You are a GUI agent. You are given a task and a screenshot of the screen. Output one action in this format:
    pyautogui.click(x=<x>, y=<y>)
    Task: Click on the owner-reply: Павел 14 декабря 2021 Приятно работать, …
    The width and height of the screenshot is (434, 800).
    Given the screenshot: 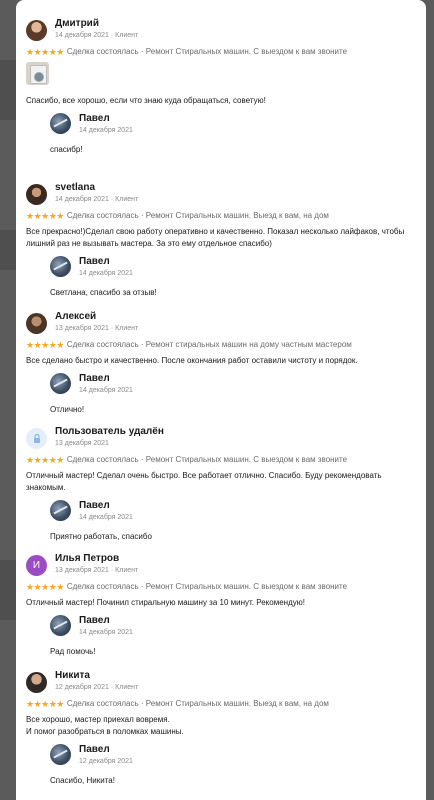 What is the action you would take?
    pyautogui.click(x=232, y=521)
    